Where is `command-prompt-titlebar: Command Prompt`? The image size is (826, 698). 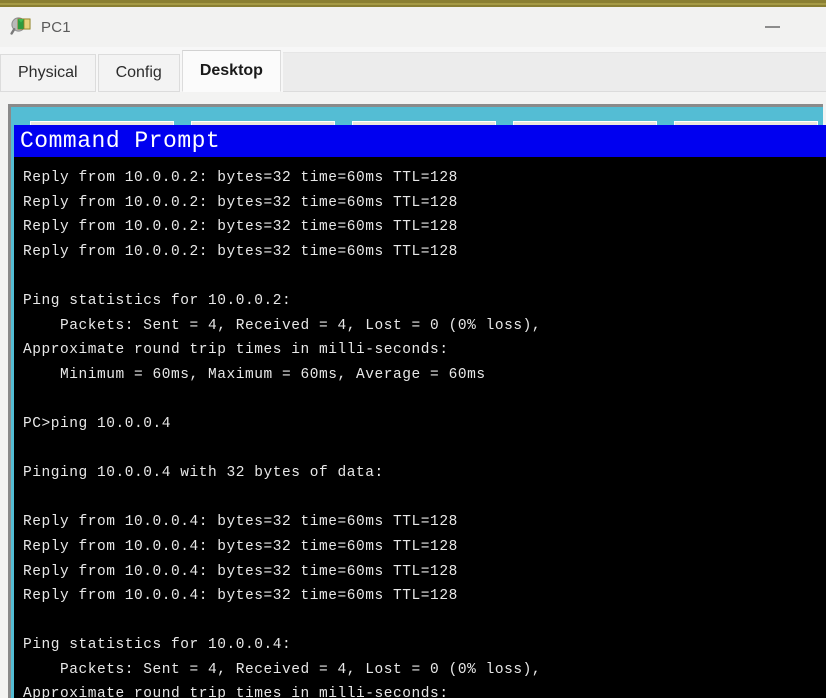
command-prompt-titlebar: Command Prompt is located at coordinates (420, 141).